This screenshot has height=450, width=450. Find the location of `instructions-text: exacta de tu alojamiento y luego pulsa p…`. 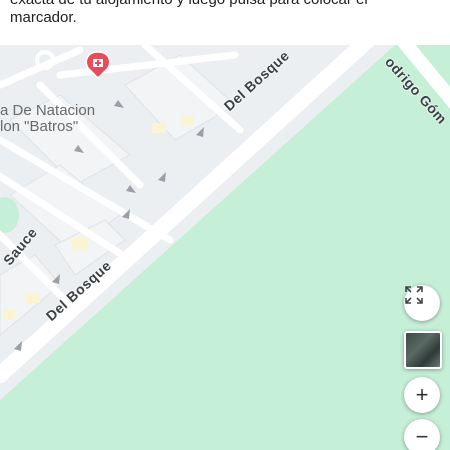

instructions-text: exacta de tu alojamiento y luego pulsa p… is located at coordinates (225, 22).